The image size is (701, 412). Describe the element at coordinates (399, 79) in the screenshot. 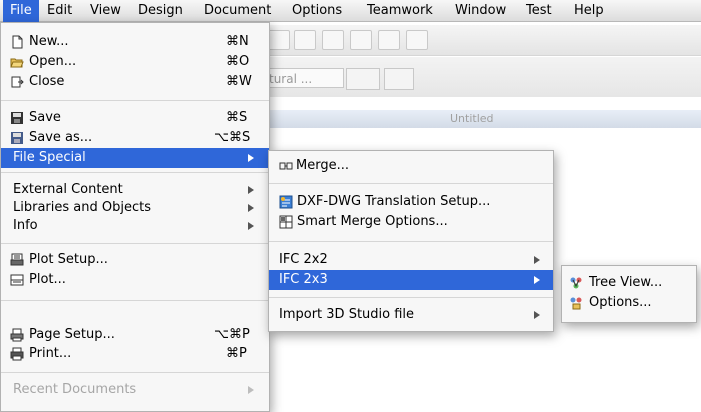

I see `fill-selector` at that location.